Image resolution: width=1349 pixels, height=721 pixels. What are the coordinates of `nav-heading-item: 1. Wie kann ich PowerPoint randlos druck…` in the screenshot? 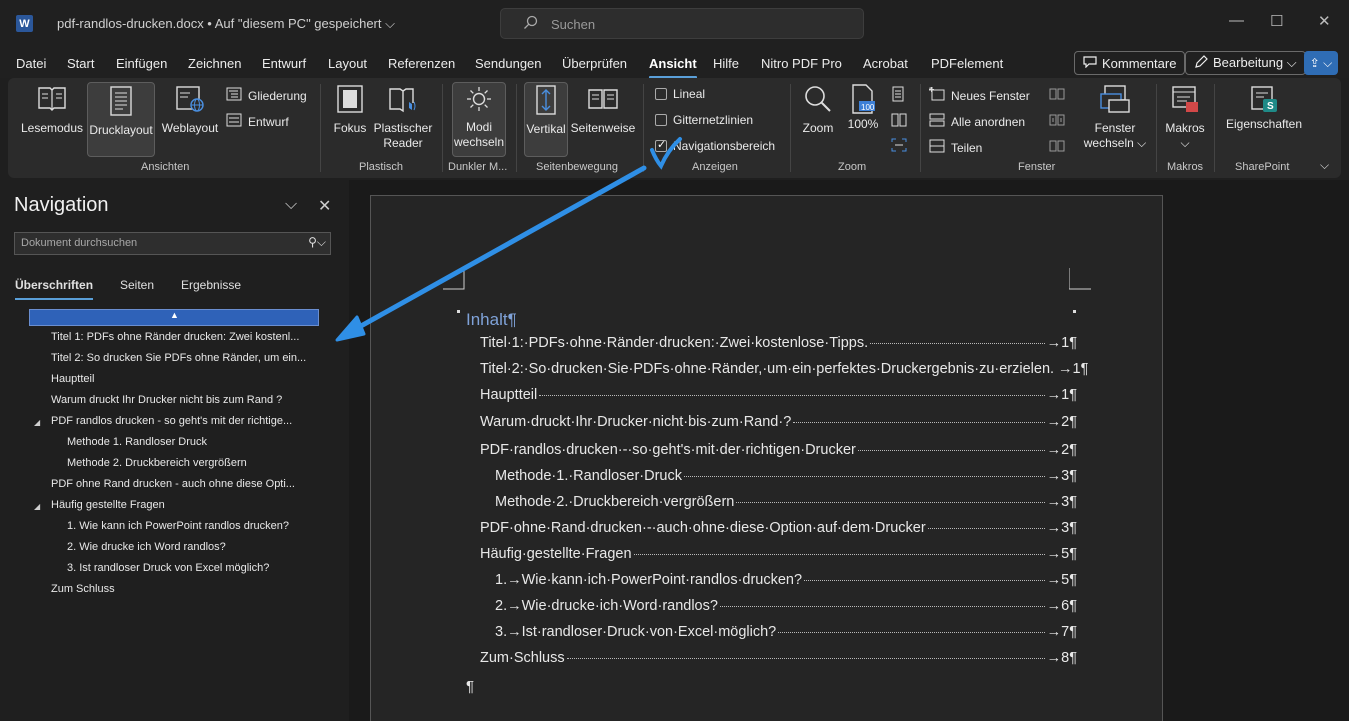 It's located at (194, 526).